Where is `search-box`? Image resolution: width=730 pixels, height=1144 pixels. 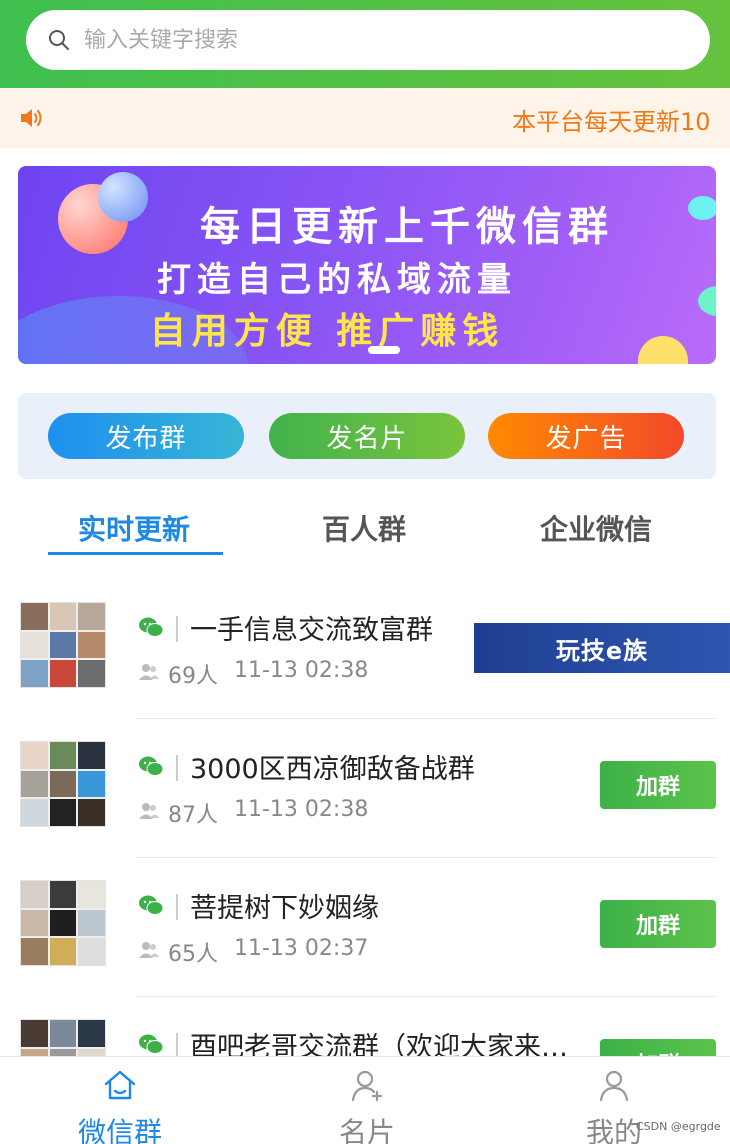
search-box is located at coordinates (368, 40).